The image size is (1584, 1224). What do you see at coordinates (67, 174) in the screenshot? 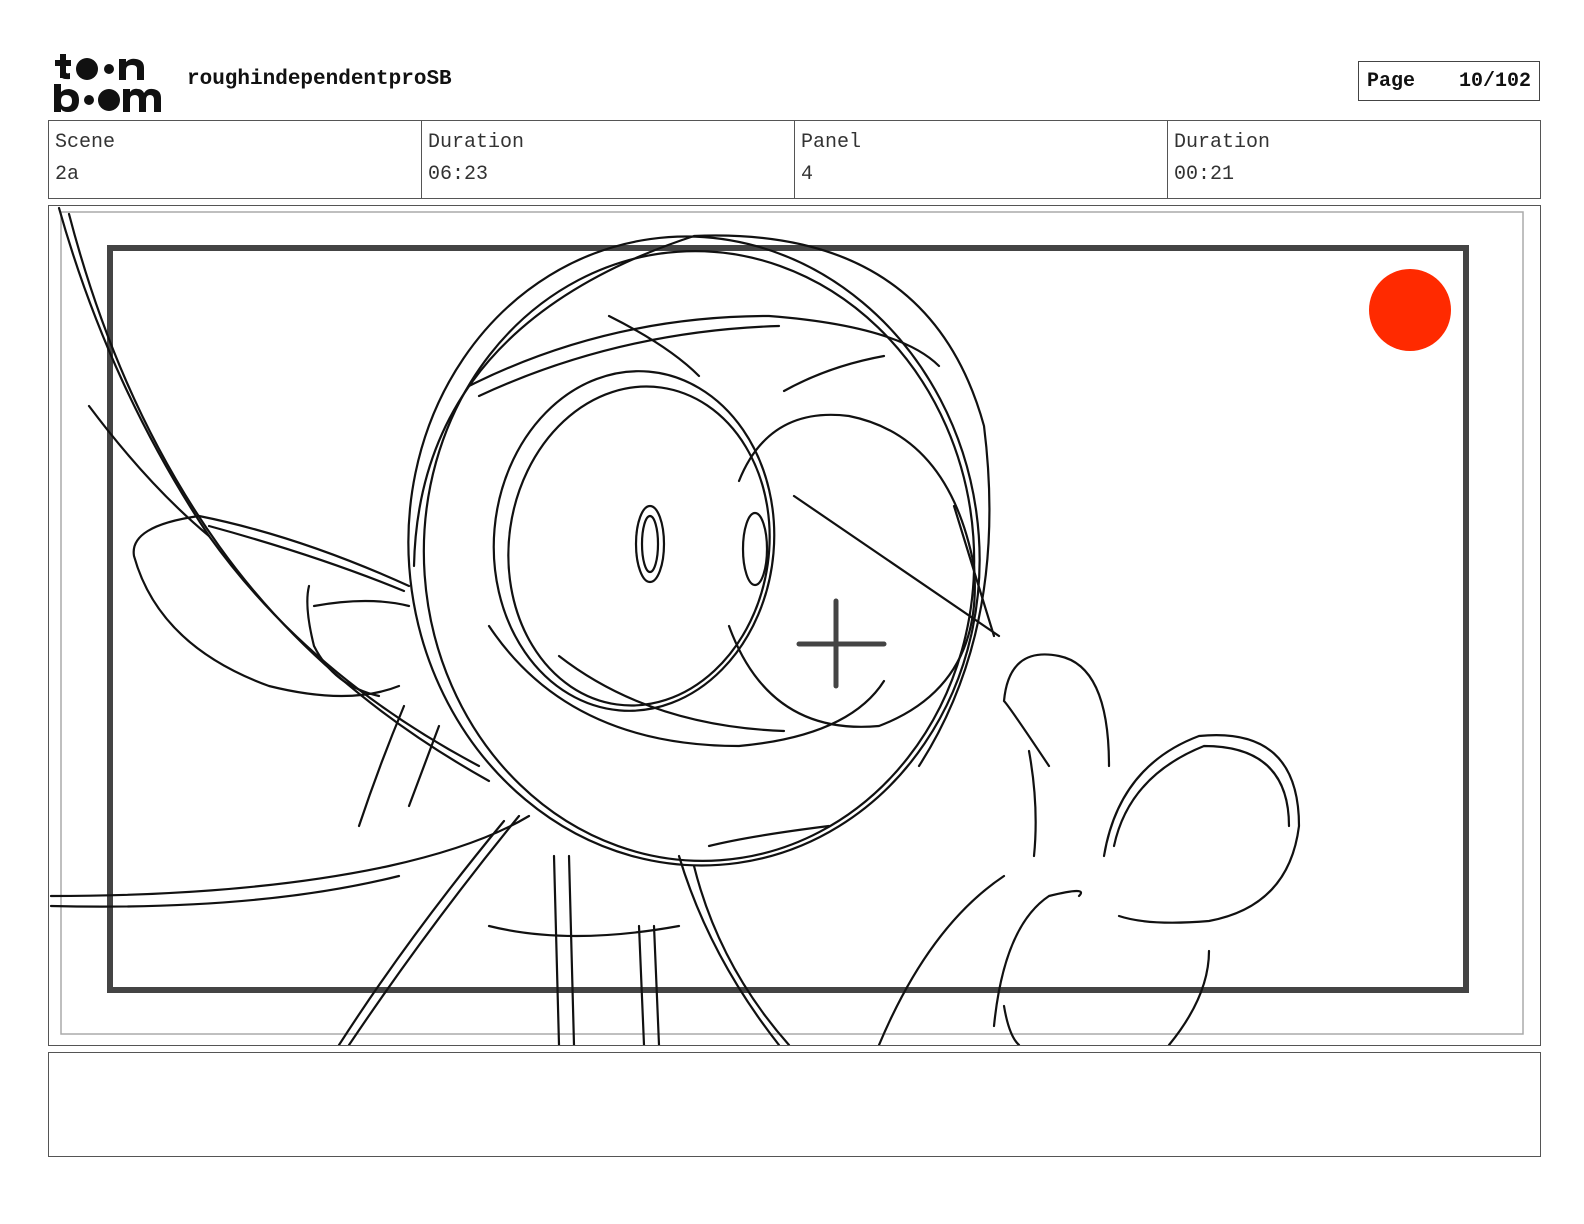
I see `scene-value: 2a` at bounding box center [67, 174].